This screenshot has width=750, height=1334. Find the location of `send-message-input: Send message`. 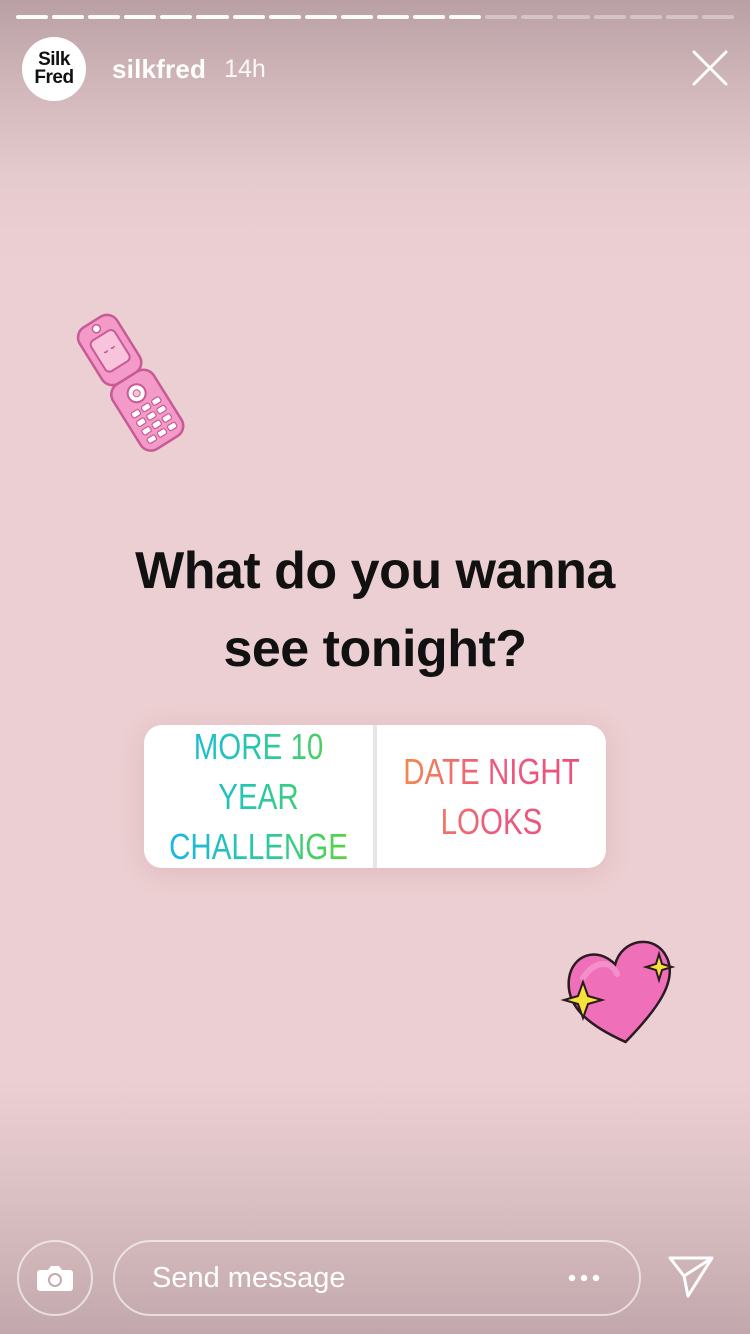

send-message-input: Send message is located at coordinates (377, 1278).